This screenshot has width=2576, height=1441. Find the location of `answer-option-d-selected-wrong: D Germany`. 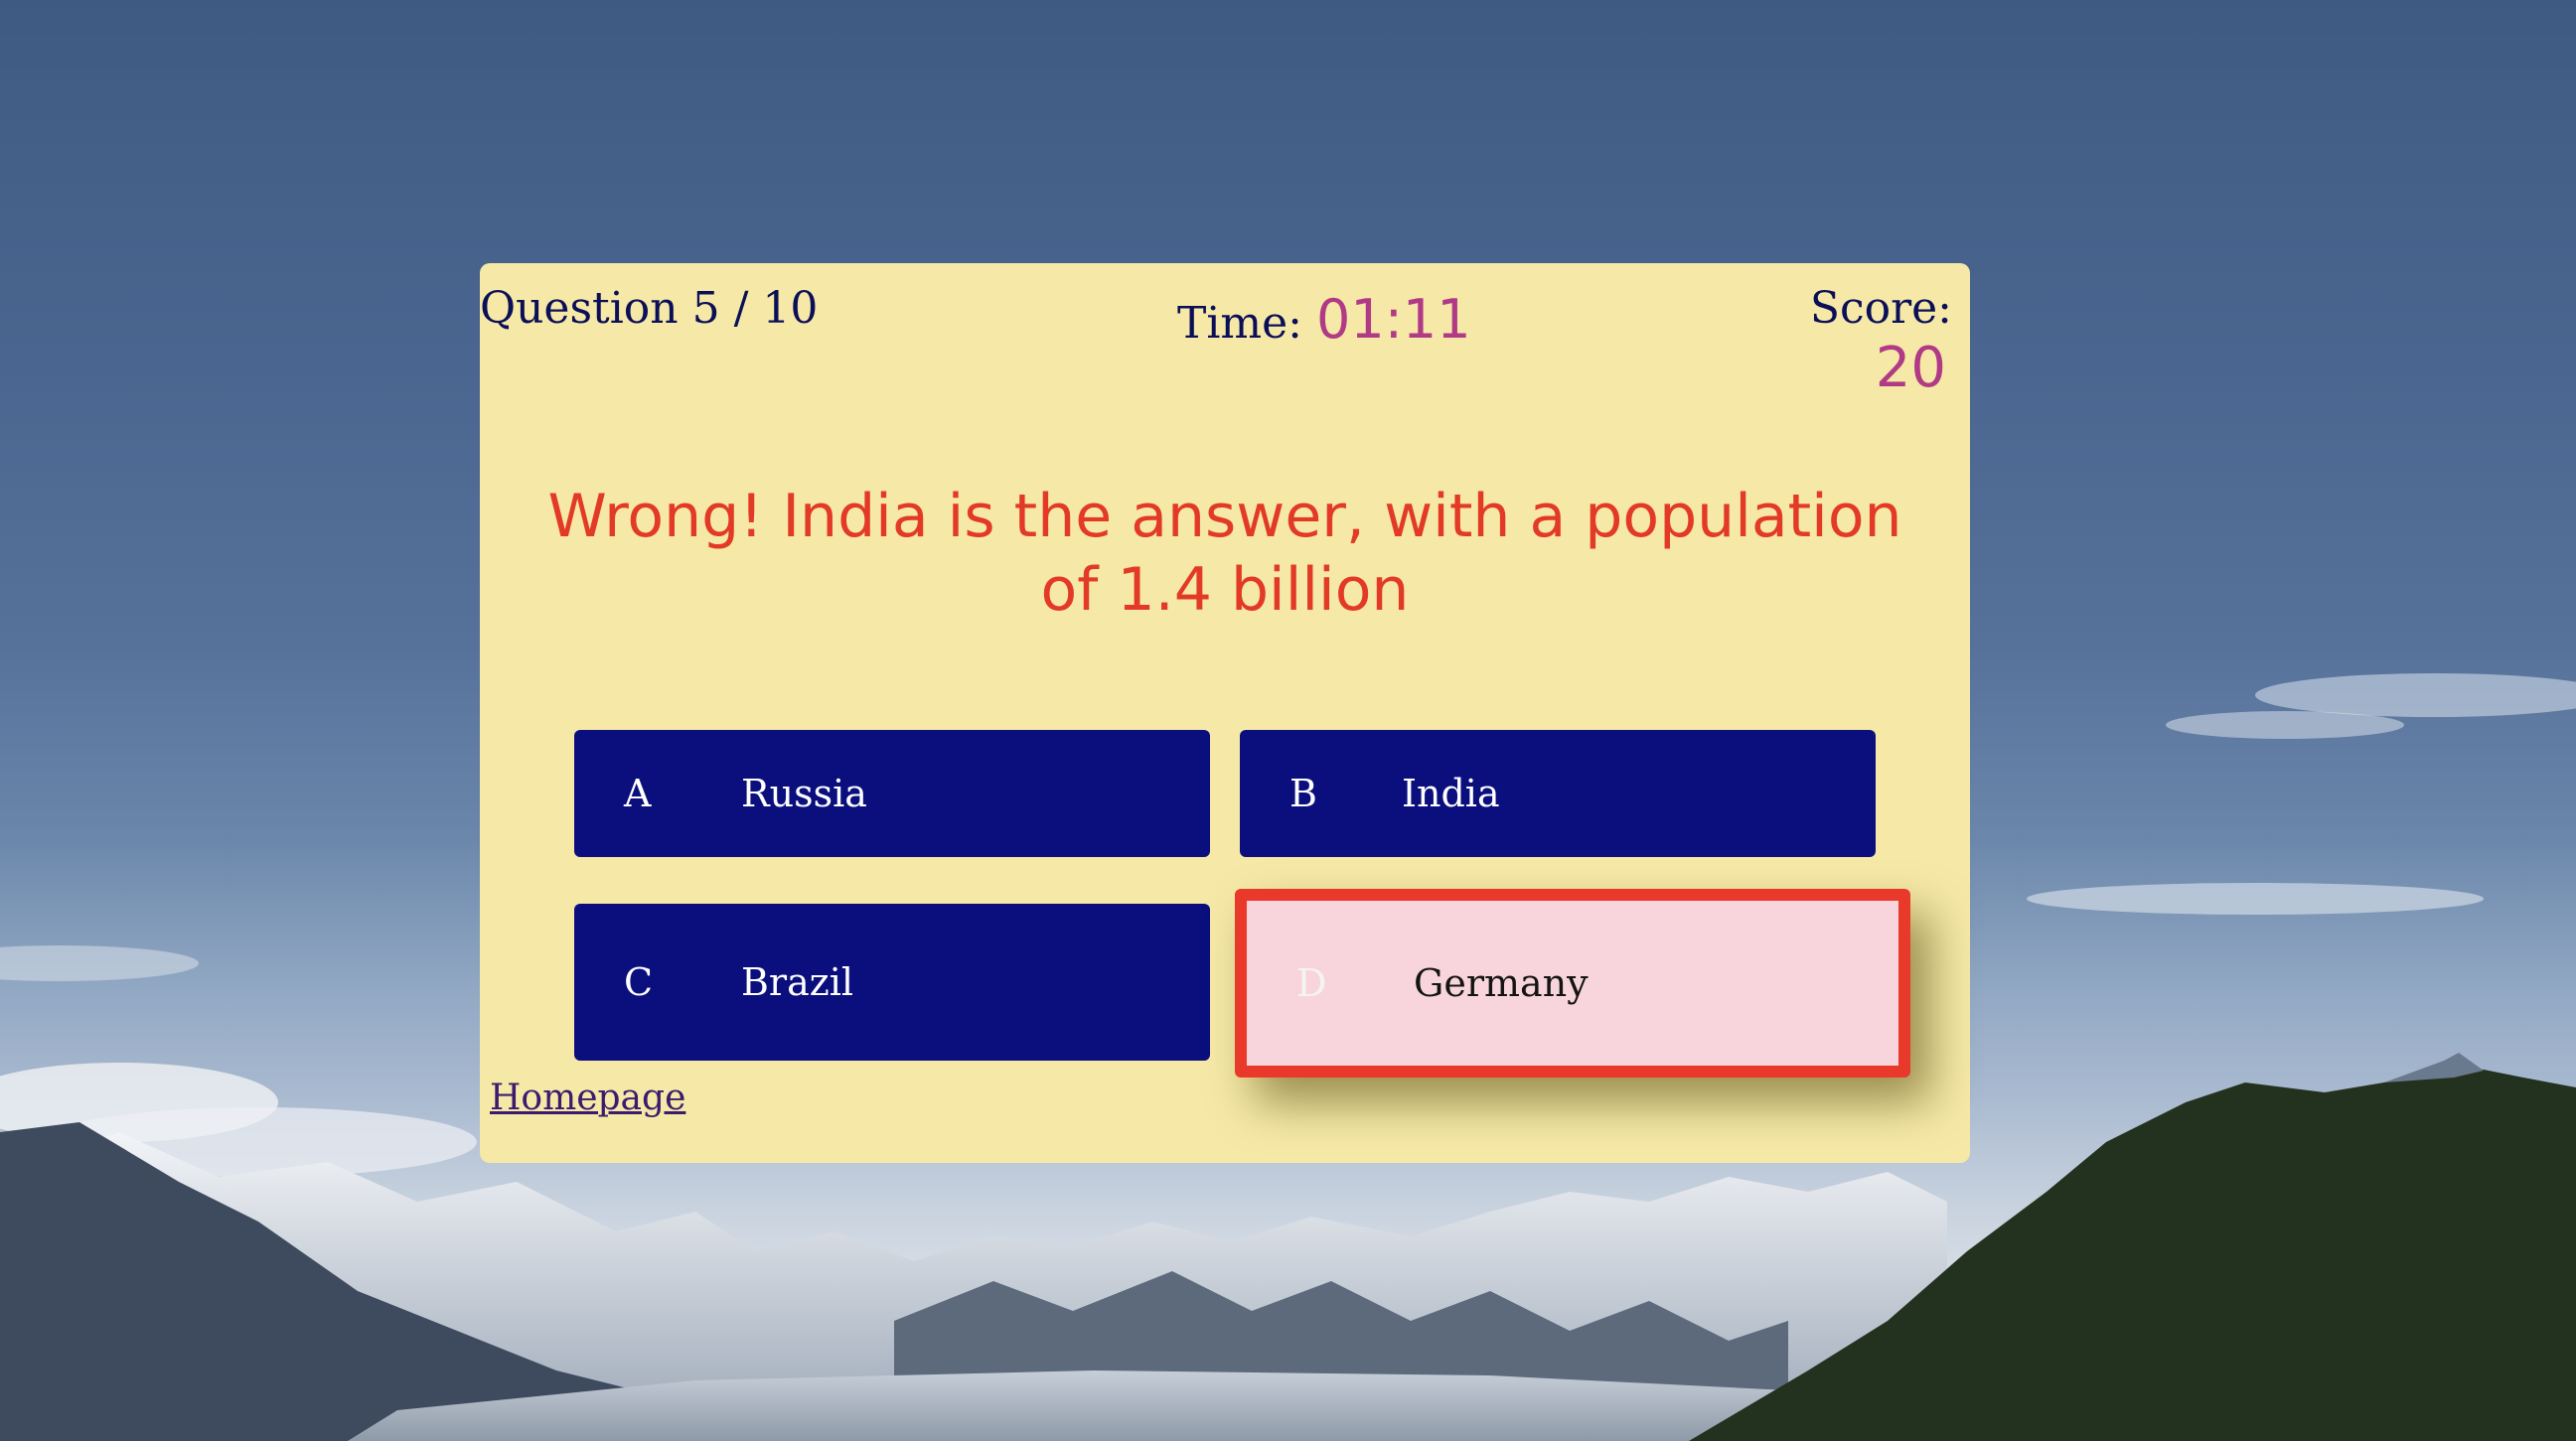

answer-option-d-selected-wrong: D Germany is located at coordinates (1572, 983).